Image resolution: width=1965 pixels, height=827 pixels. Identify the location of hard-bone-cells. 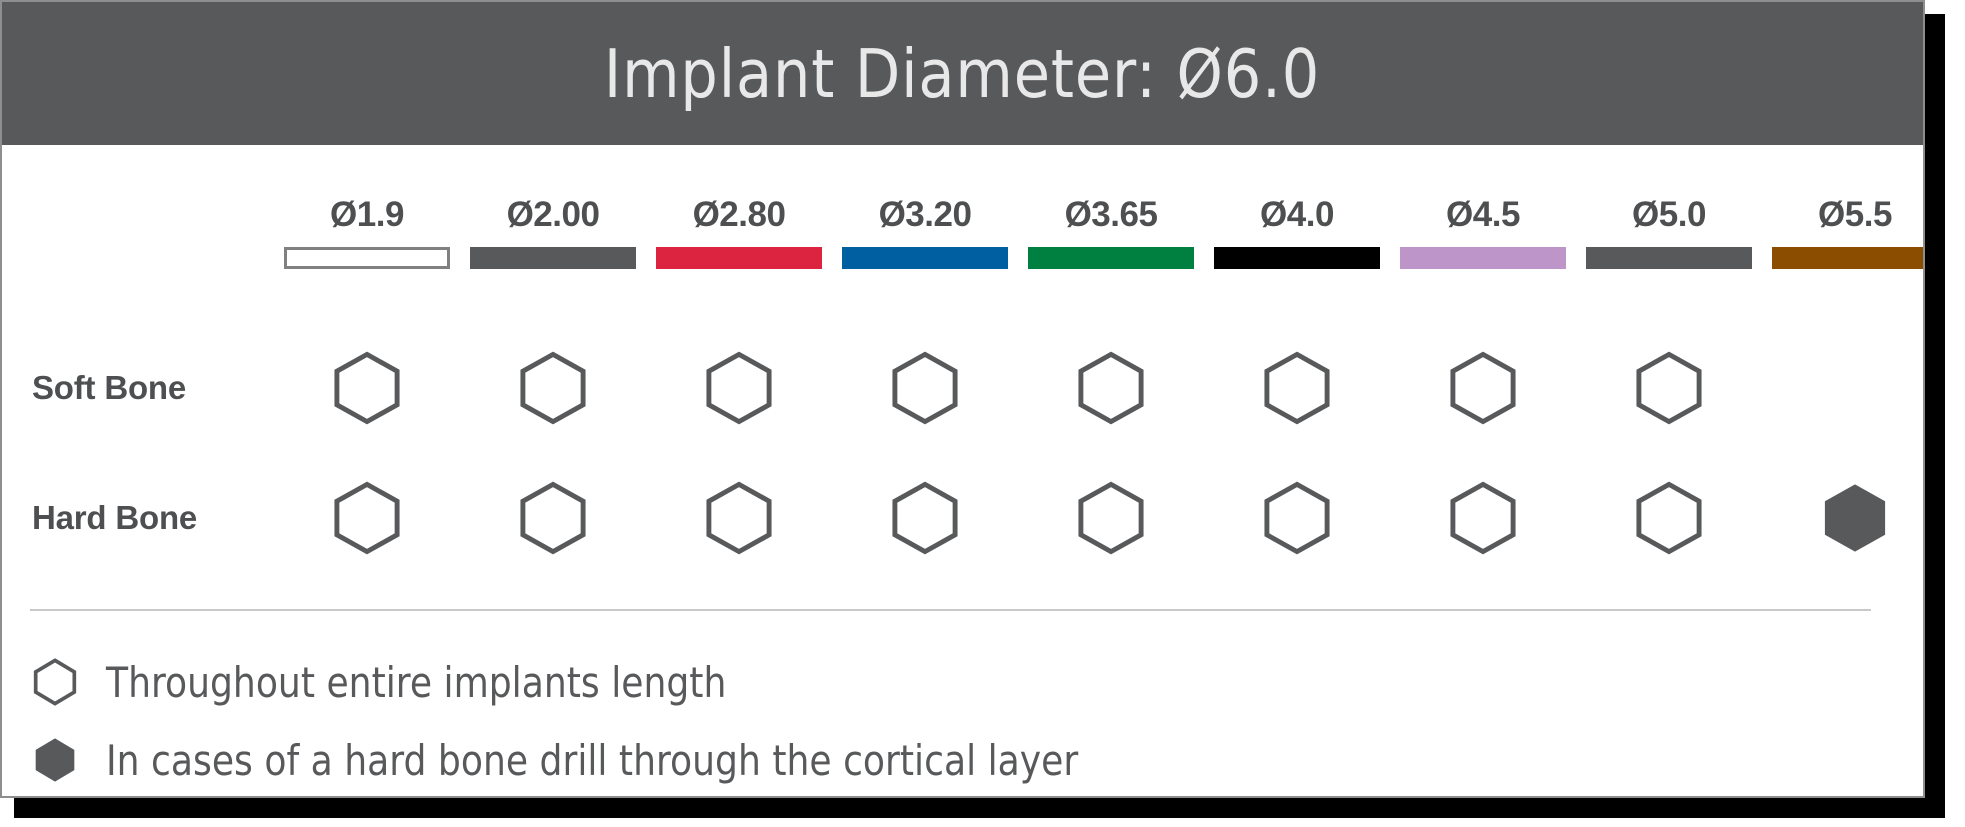
(1098, 518).